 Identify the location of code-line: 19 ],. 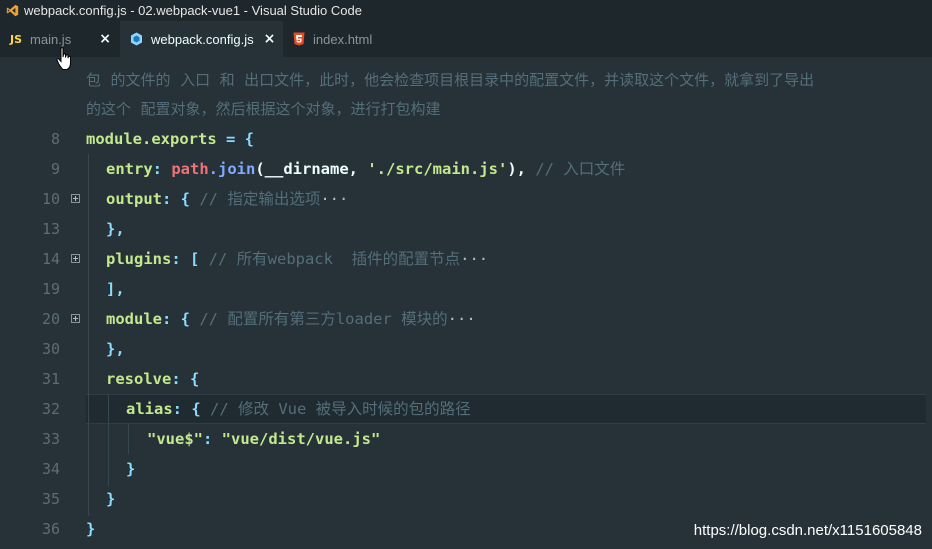
(466, 289).